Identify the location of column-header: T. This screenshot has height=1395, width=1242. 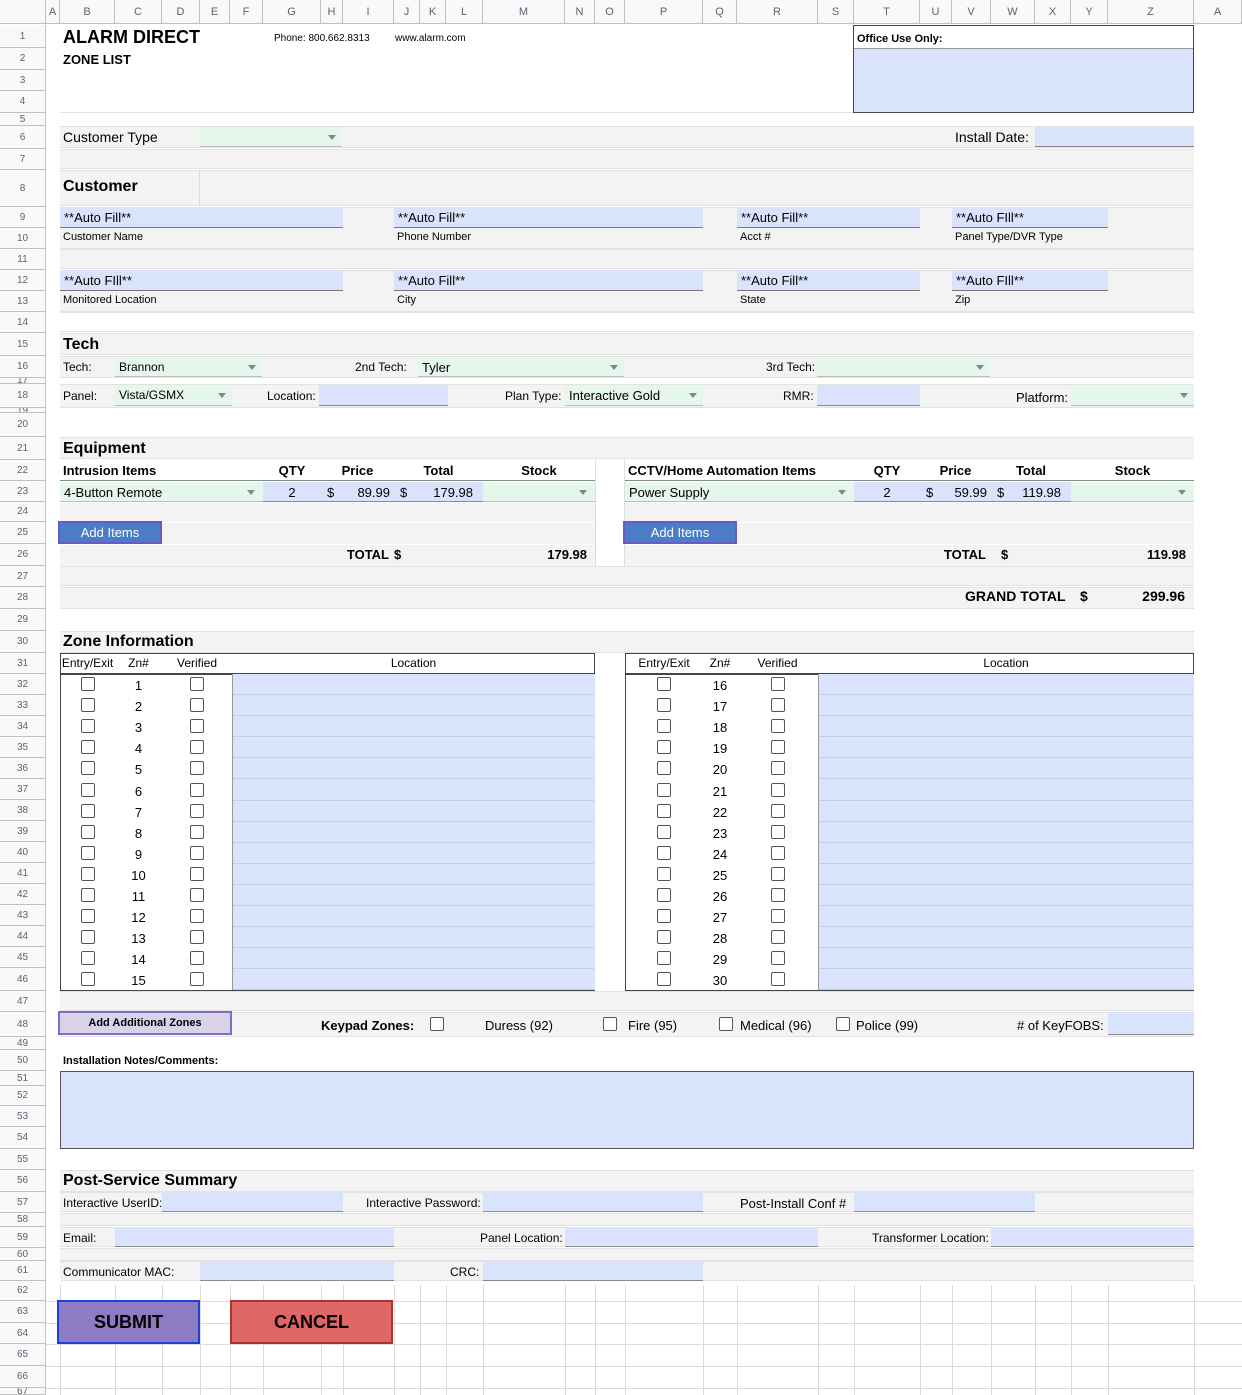
(887, 12).